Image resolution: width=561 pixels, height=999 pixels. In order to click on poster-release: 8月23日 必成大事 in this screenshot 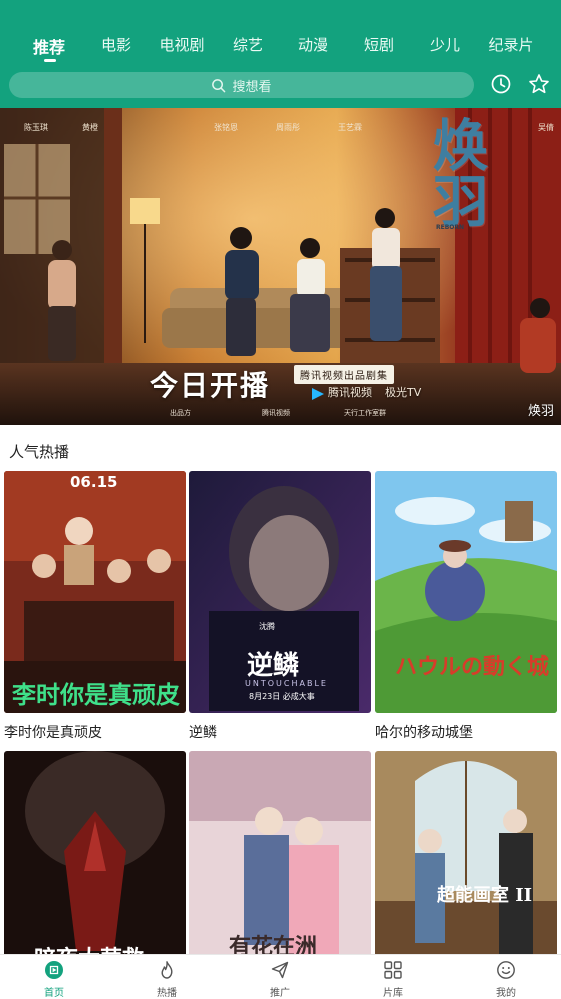, I will do `click(282, 696)`.